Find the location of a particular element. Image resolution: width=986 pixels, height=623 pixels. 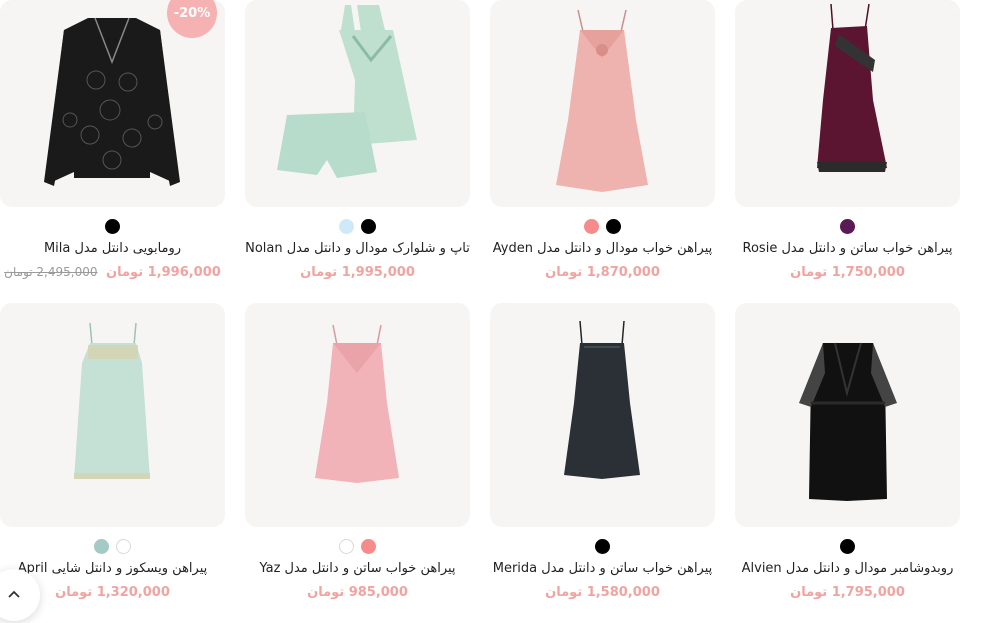

product-title: پیراهن خواب مودال و دانتل مدل Ayden is located at coordinates (602, 248).